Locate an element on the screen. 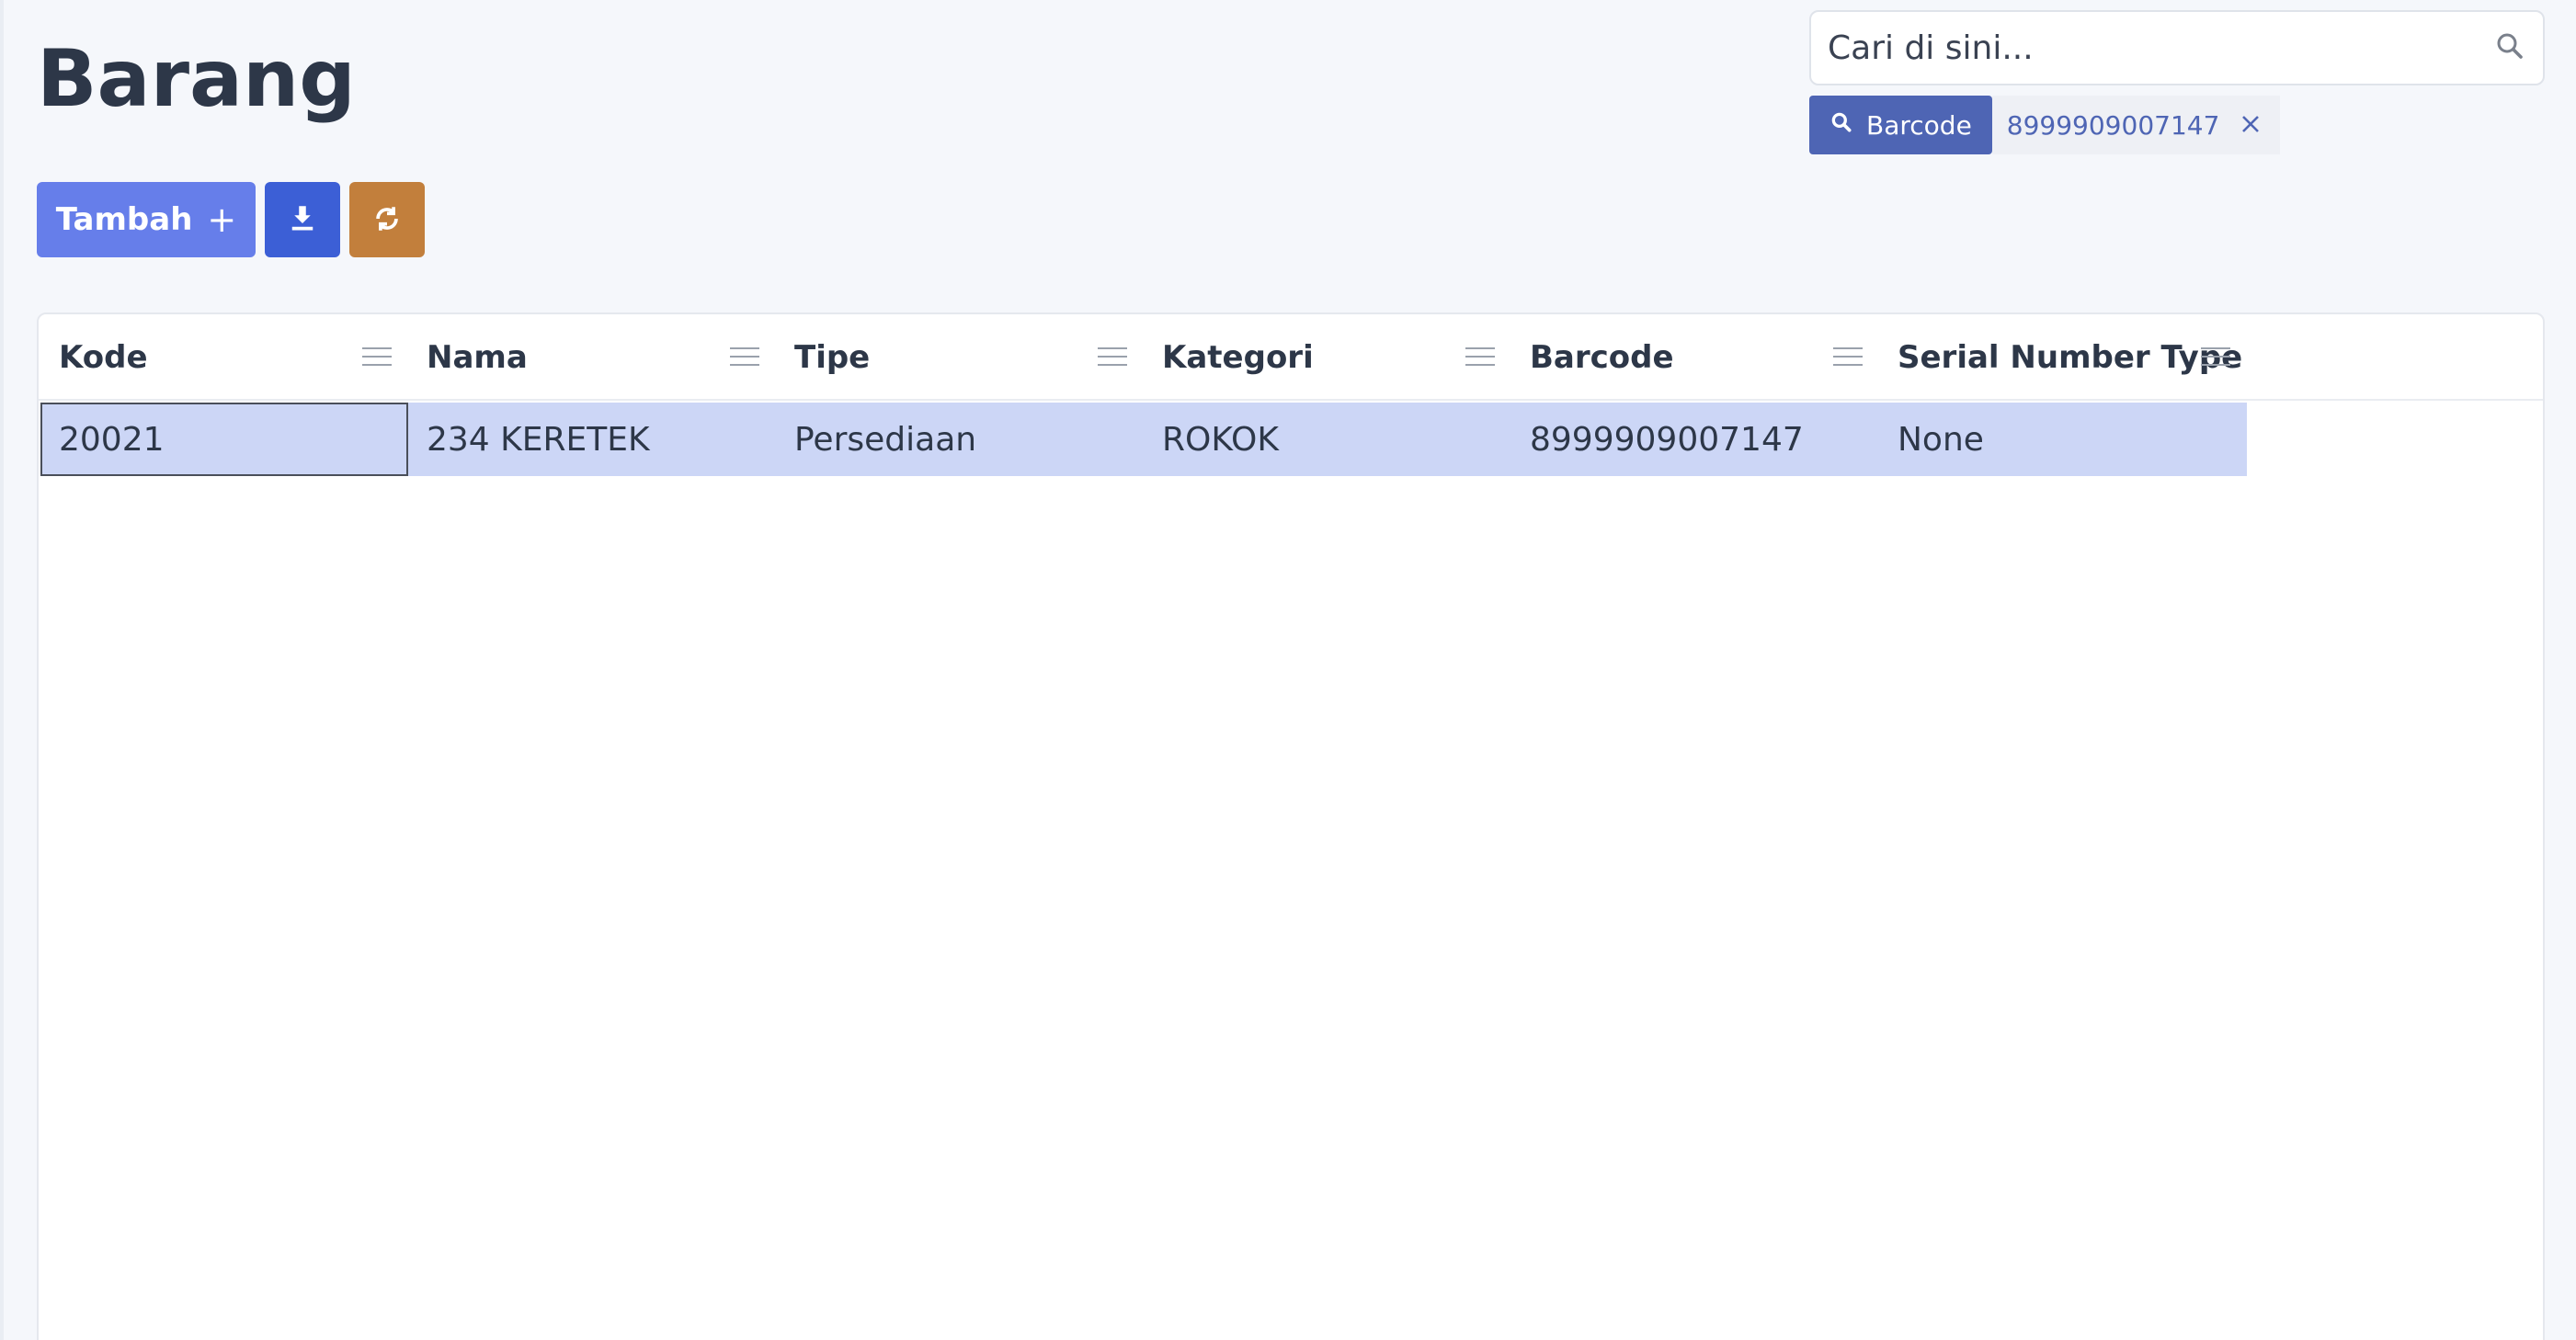 The width and height of the screenshot is (2576, 1340). cell-nama: 234 KERETEK is located at coordinates (592, 439).